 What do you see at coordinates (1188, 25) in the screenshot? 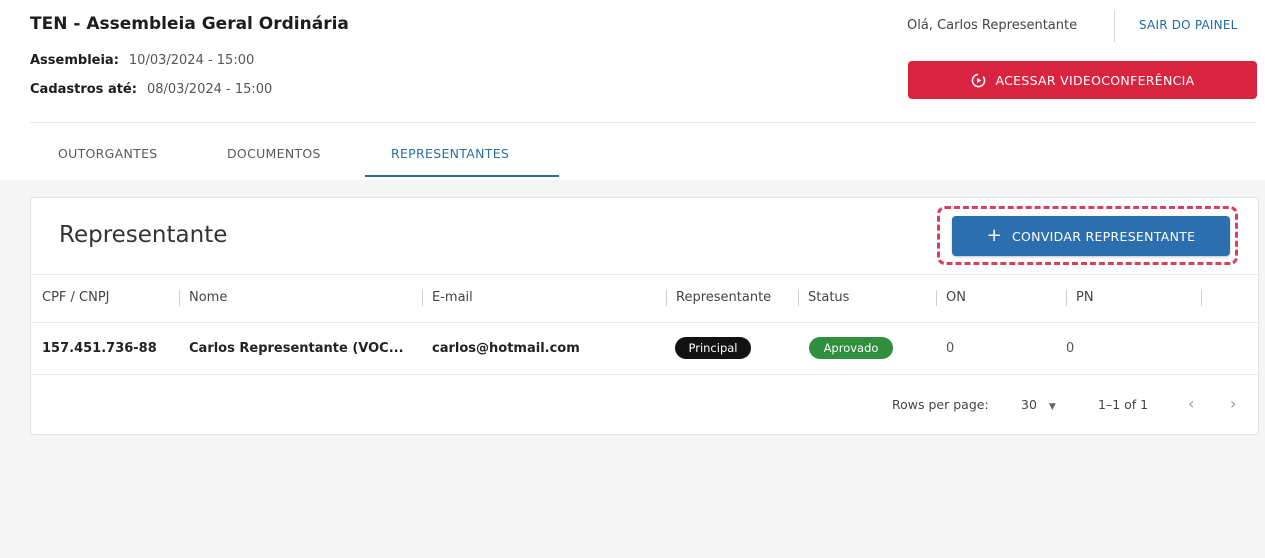
I see `logout-link: SAIR DO PAINEL` at bounding box center [1188, 25].